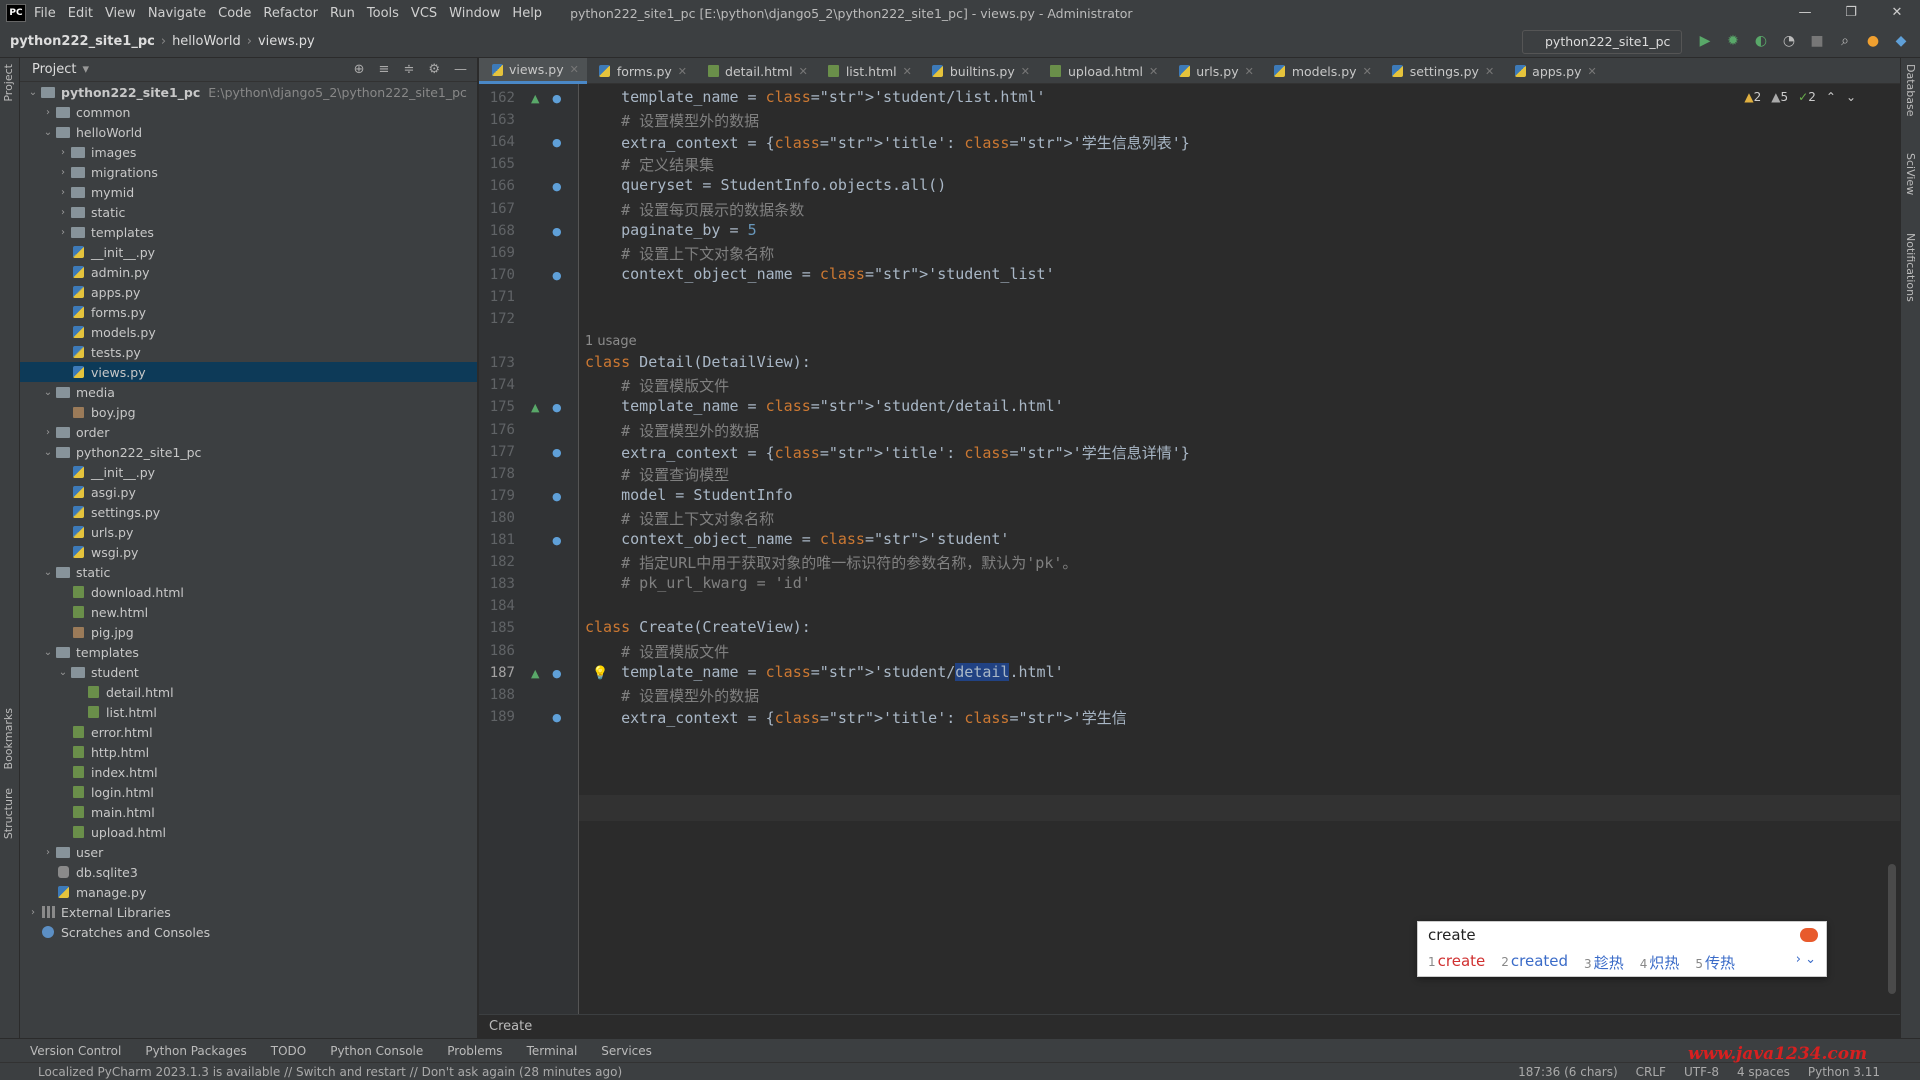  Describe the element at coordinates (755, 71) in the screenshot. I see `tab-detail-html: detail.html ✕` at that location.